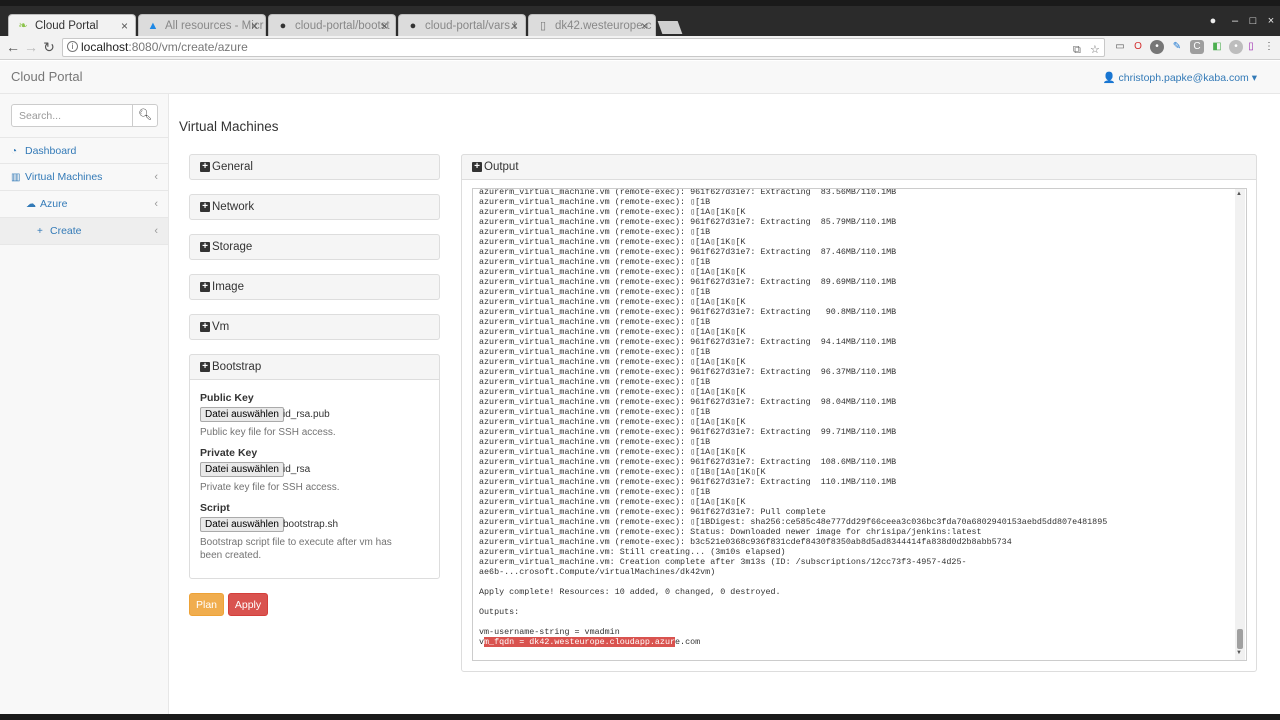 The image size is (1280, 720). Describe the element at coordinates (1271, 21) in the screenshot. I see `close-window-icon: ×` at that location.